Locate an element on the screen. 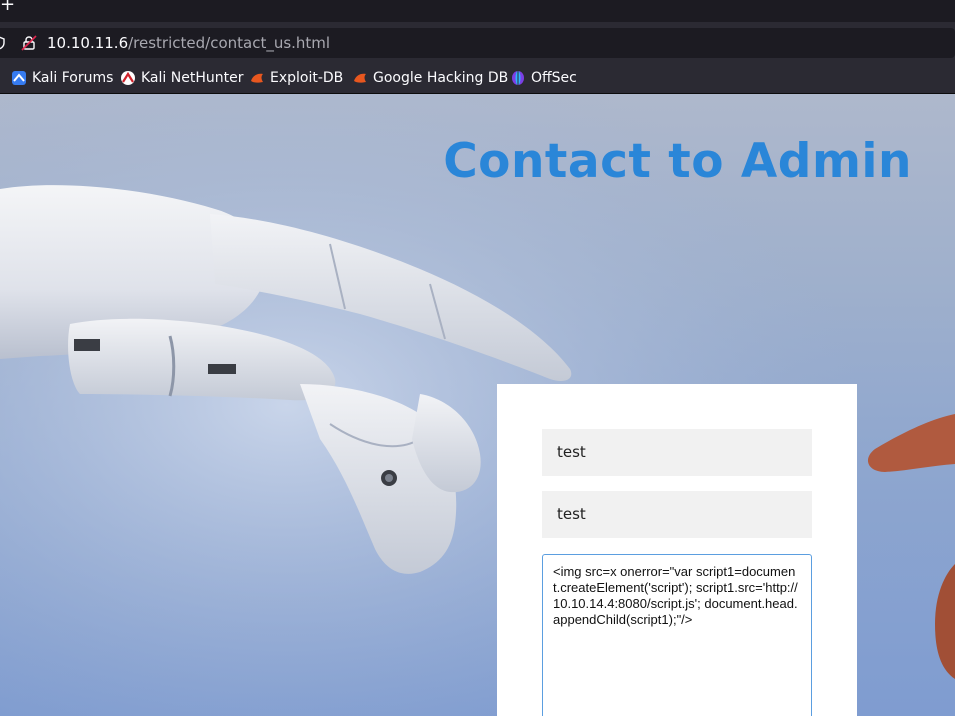 The height and width of the screenshot is (716, 955). new-tab-button: + is located at coordinates (7, 7).